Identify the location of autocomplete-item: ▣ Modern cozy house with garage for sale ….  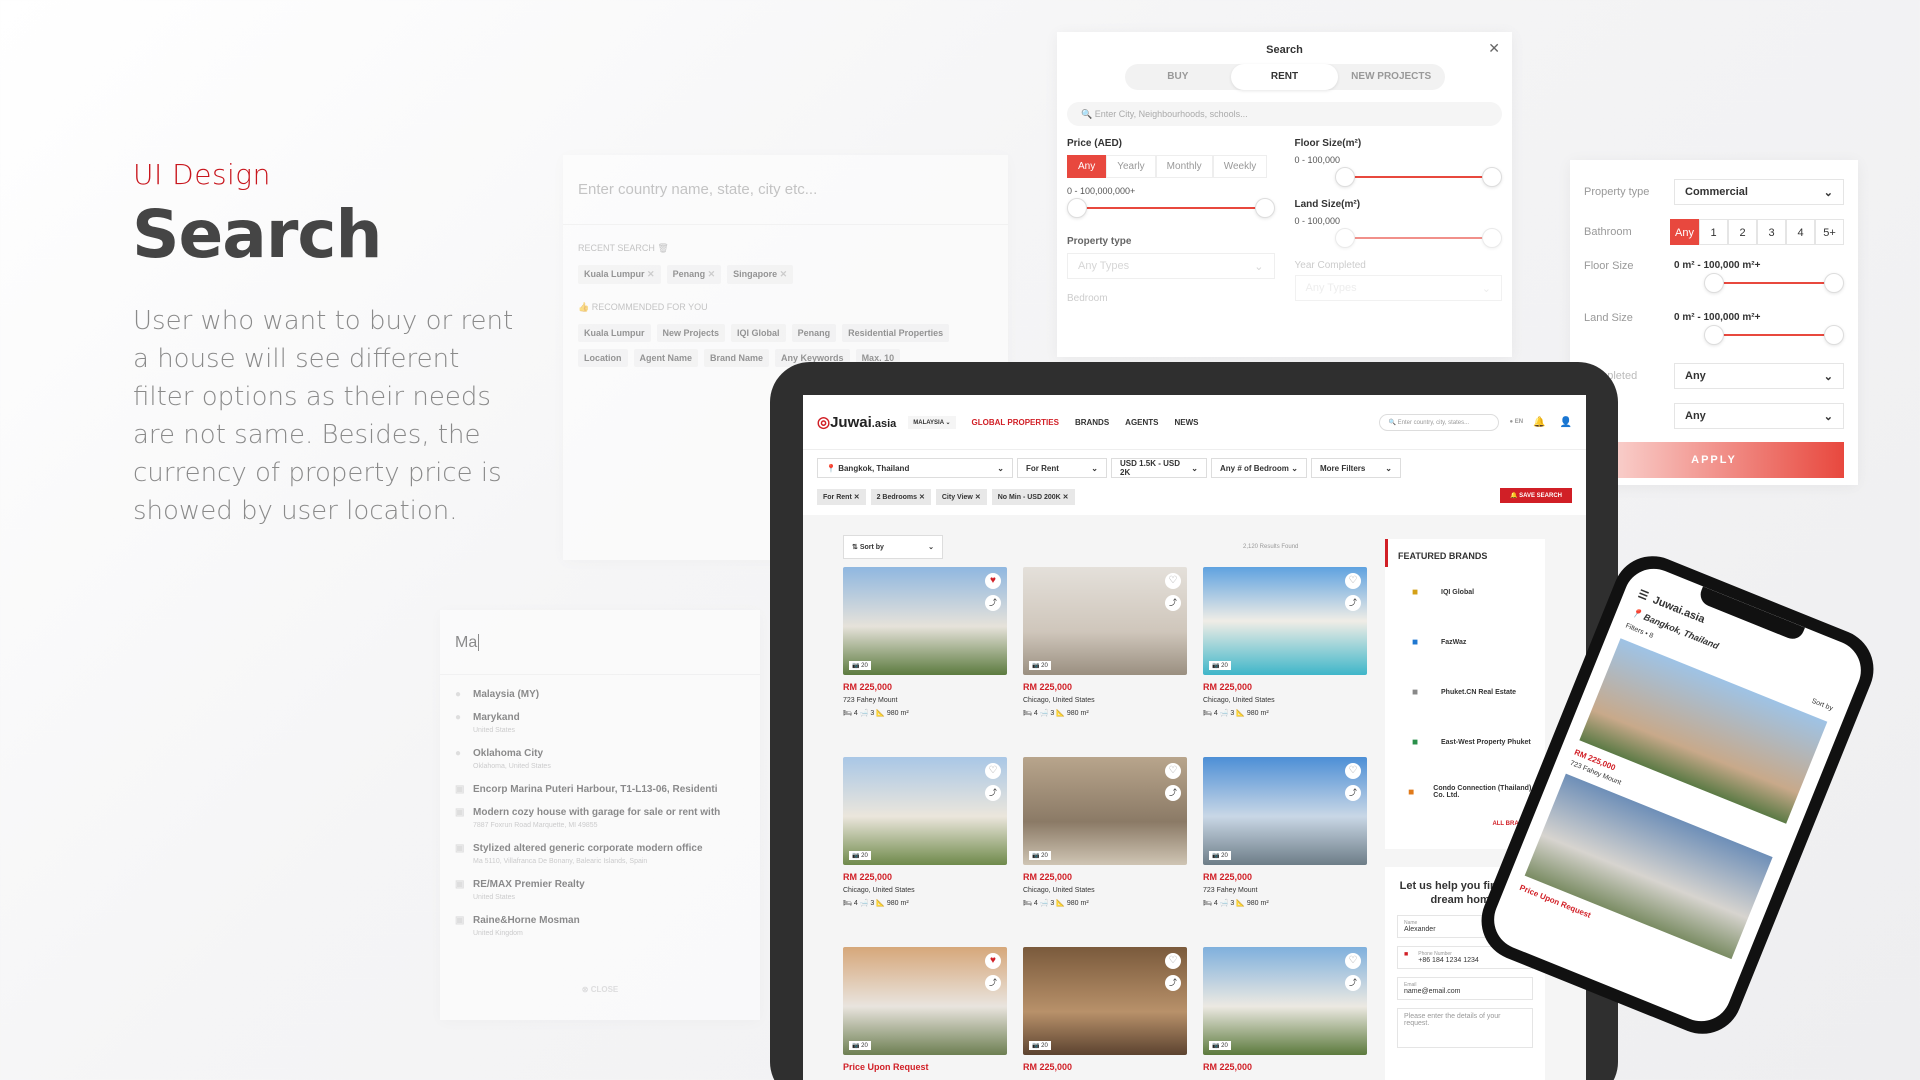
(600, 819).